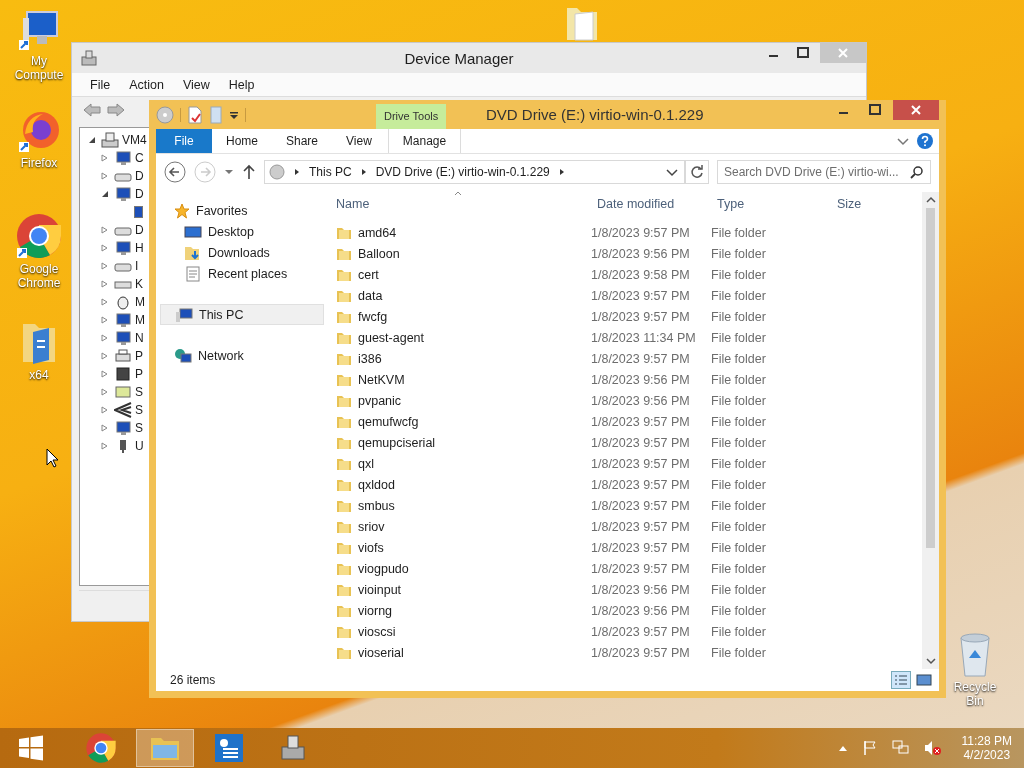 Image resolution: width=1024 pixels, height=768 pixels. Describe the element at coordinates (123, 248) in the screenshot. I see `hid-device-icon` at that location.